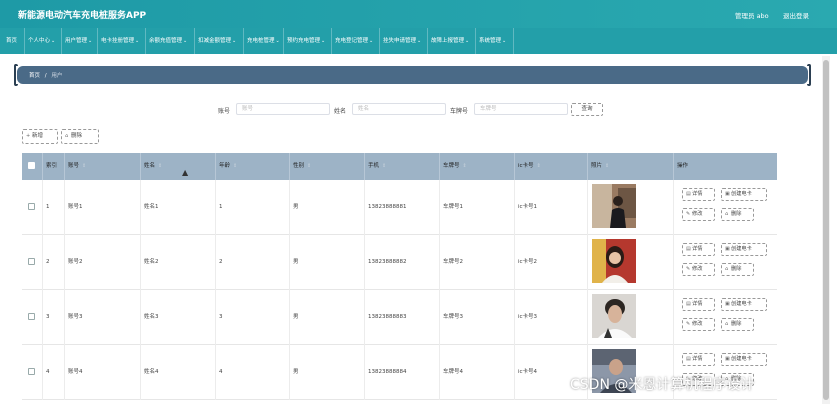 This screenshot has height=404, width=837. What do you see at coordinates (459, 111) in the screenshot?
I see `plate-label: 车牌号` at bounding box center [459, 111].